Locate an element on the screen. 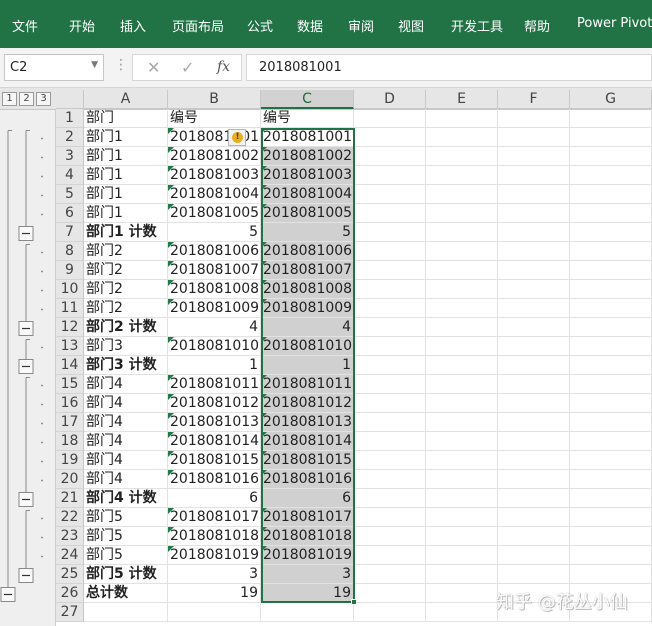 The height and width of the screenshot is (626, 652). fill-handle is located at coordinates (354, 602).